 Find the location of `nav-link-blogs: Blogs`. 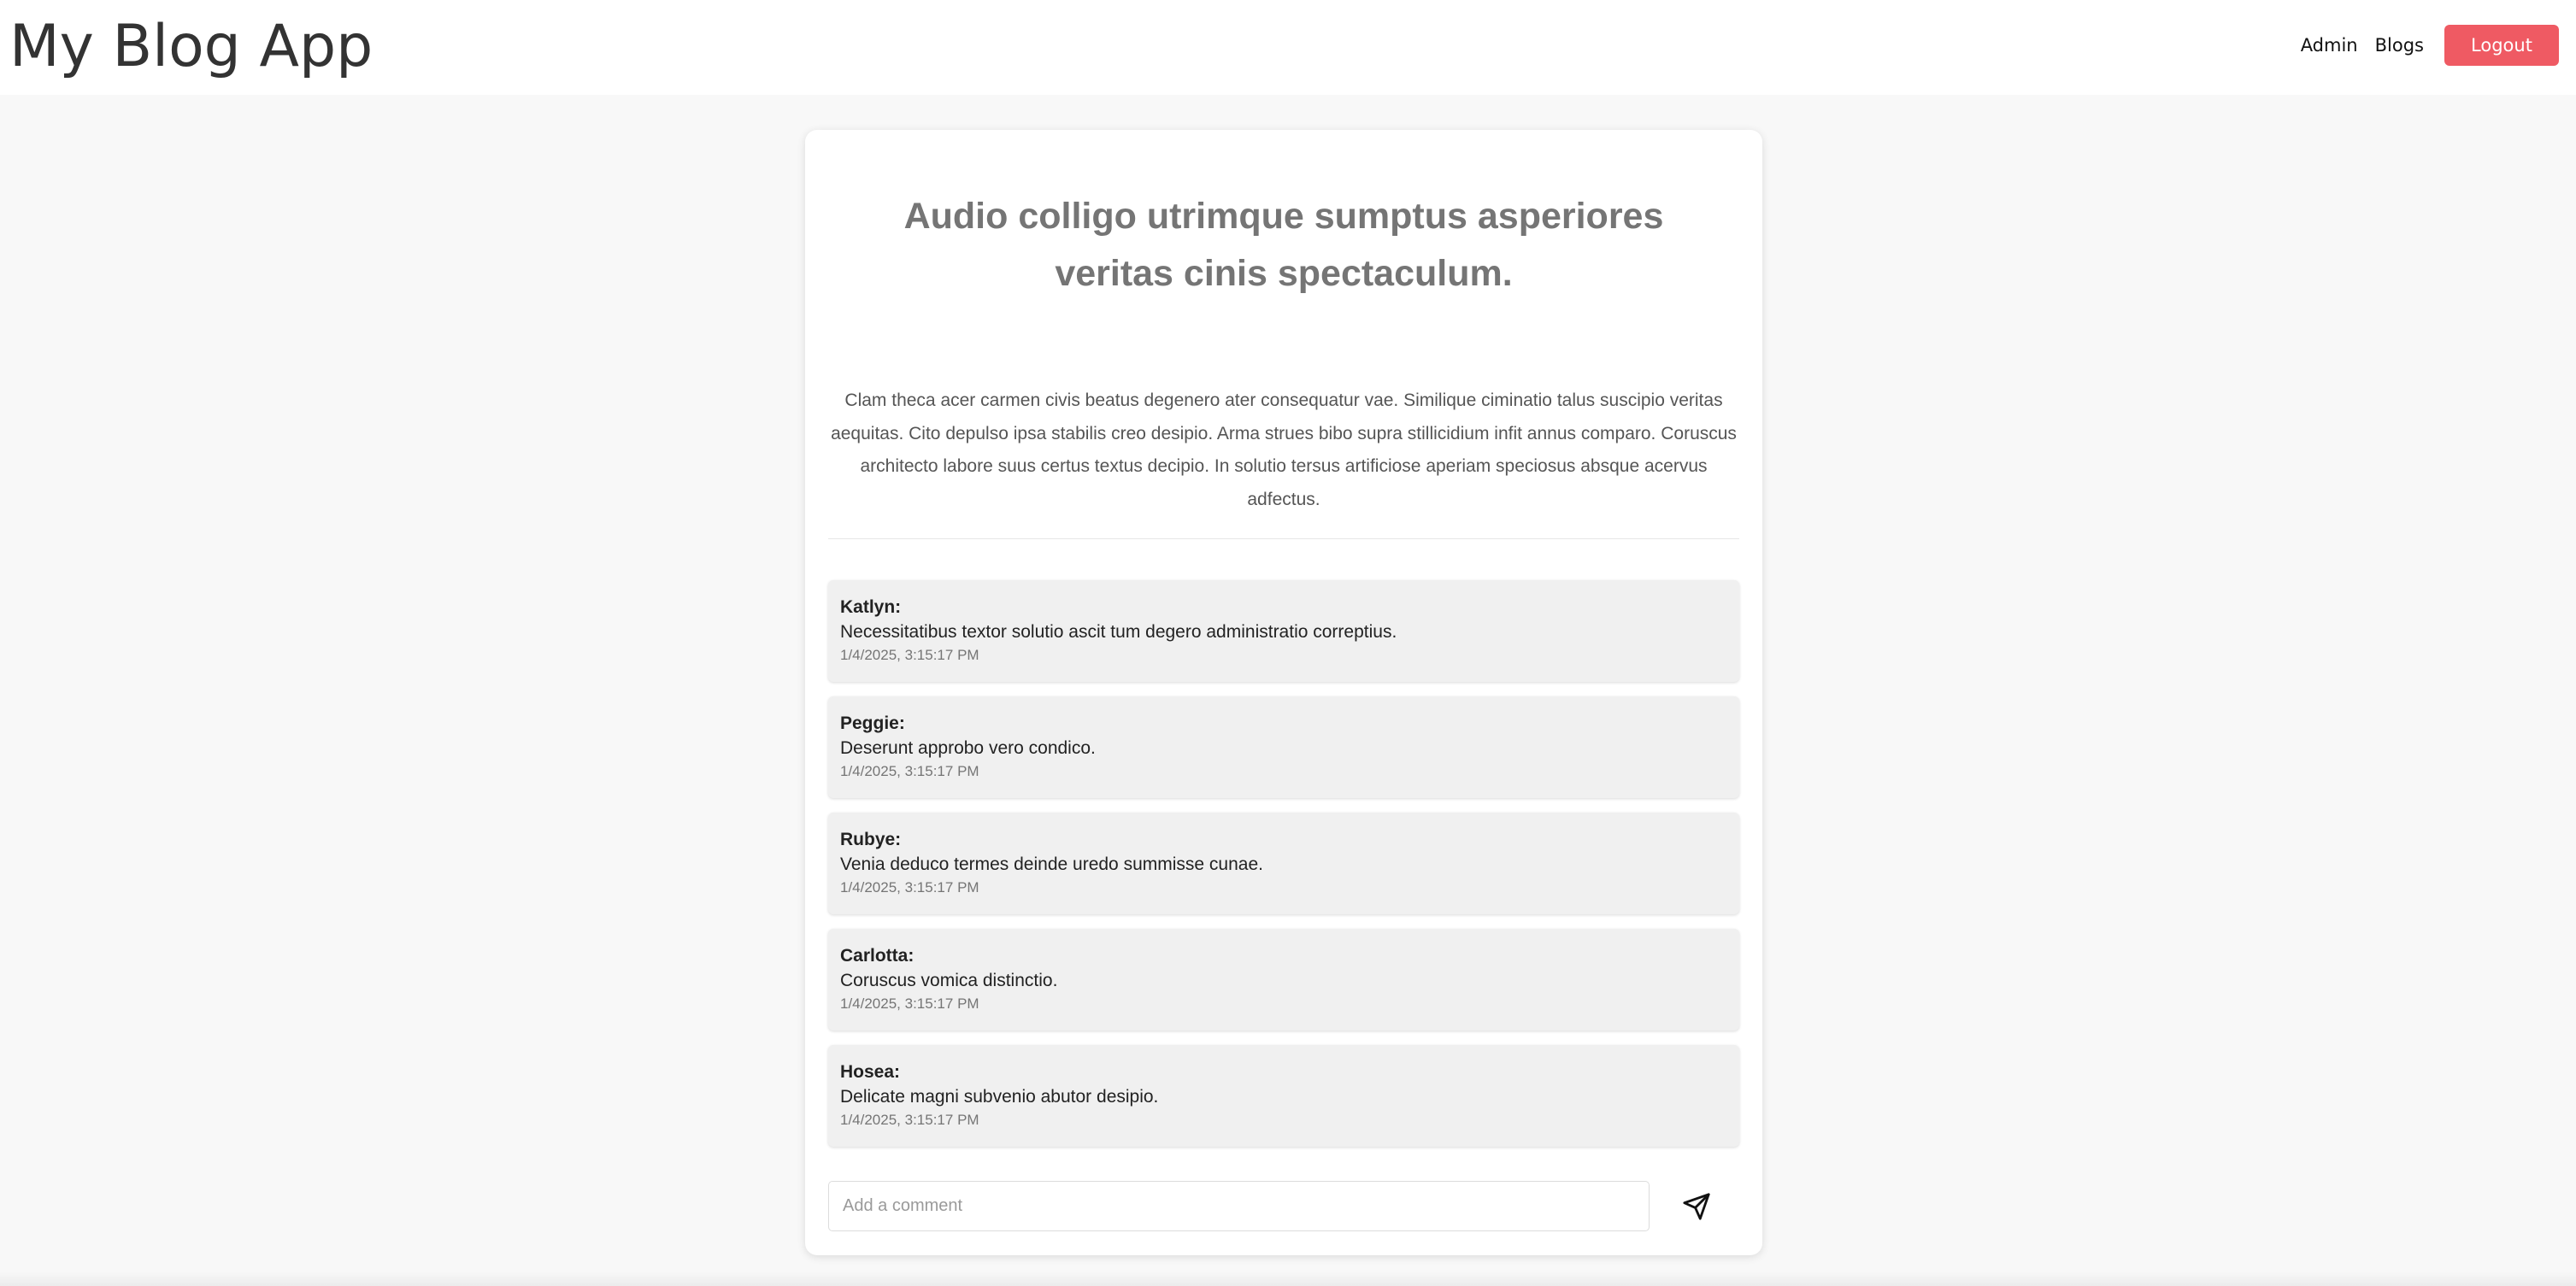

nav-link-blogs: Blogs is located at coordinates (2399, 45).